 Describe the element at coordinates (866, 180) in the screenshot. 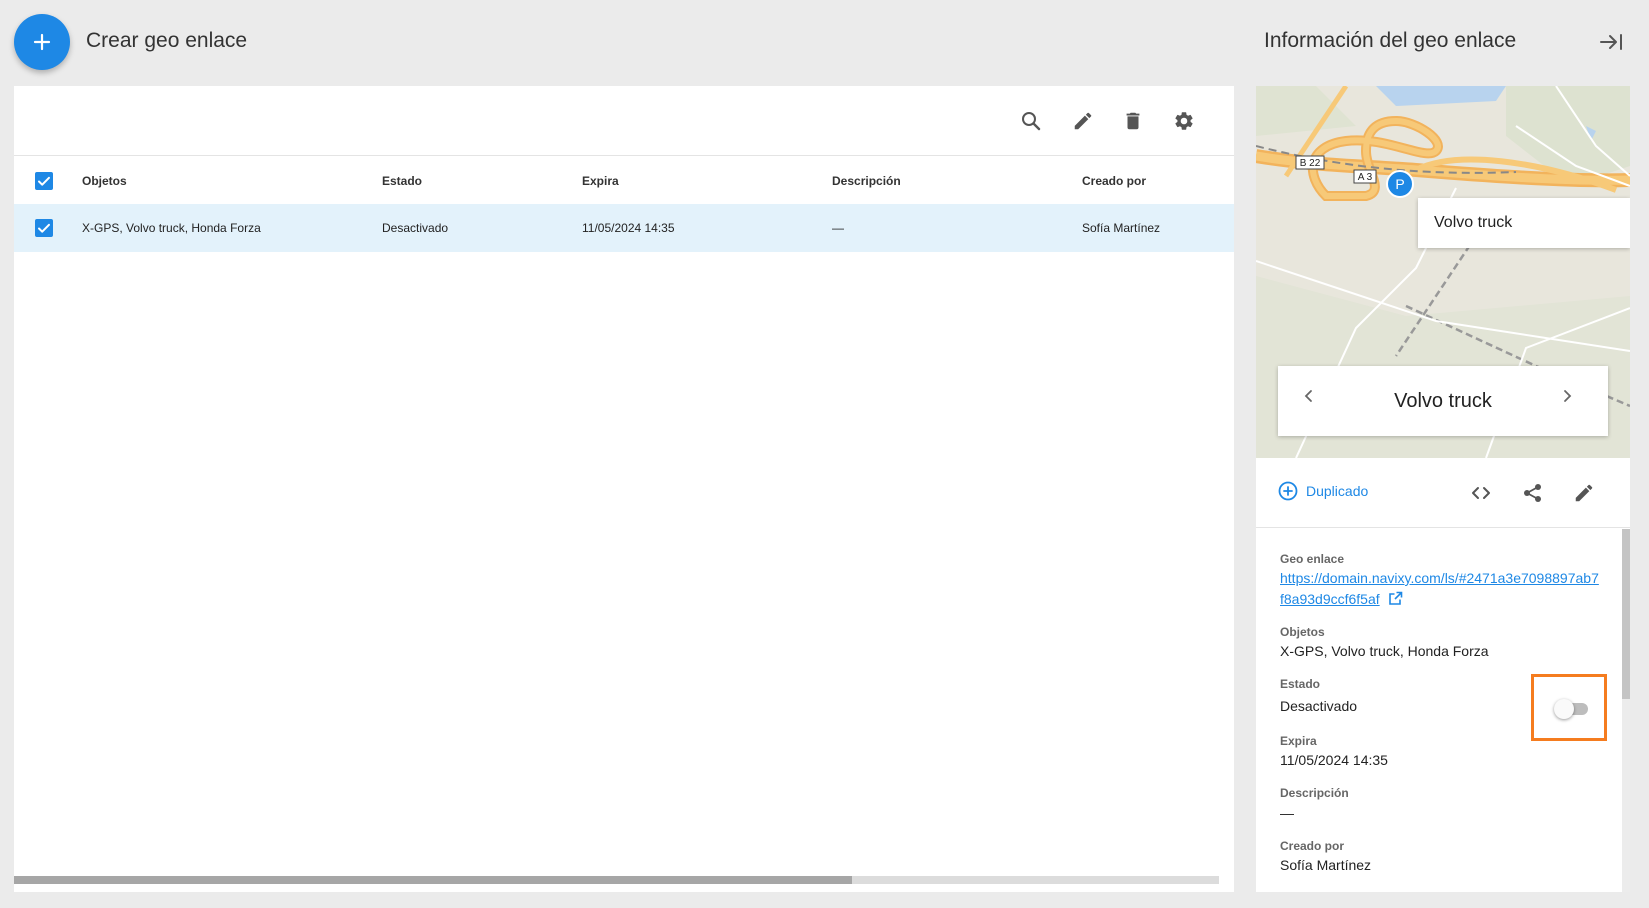

I see `column-header-description: Descripción` at that location.